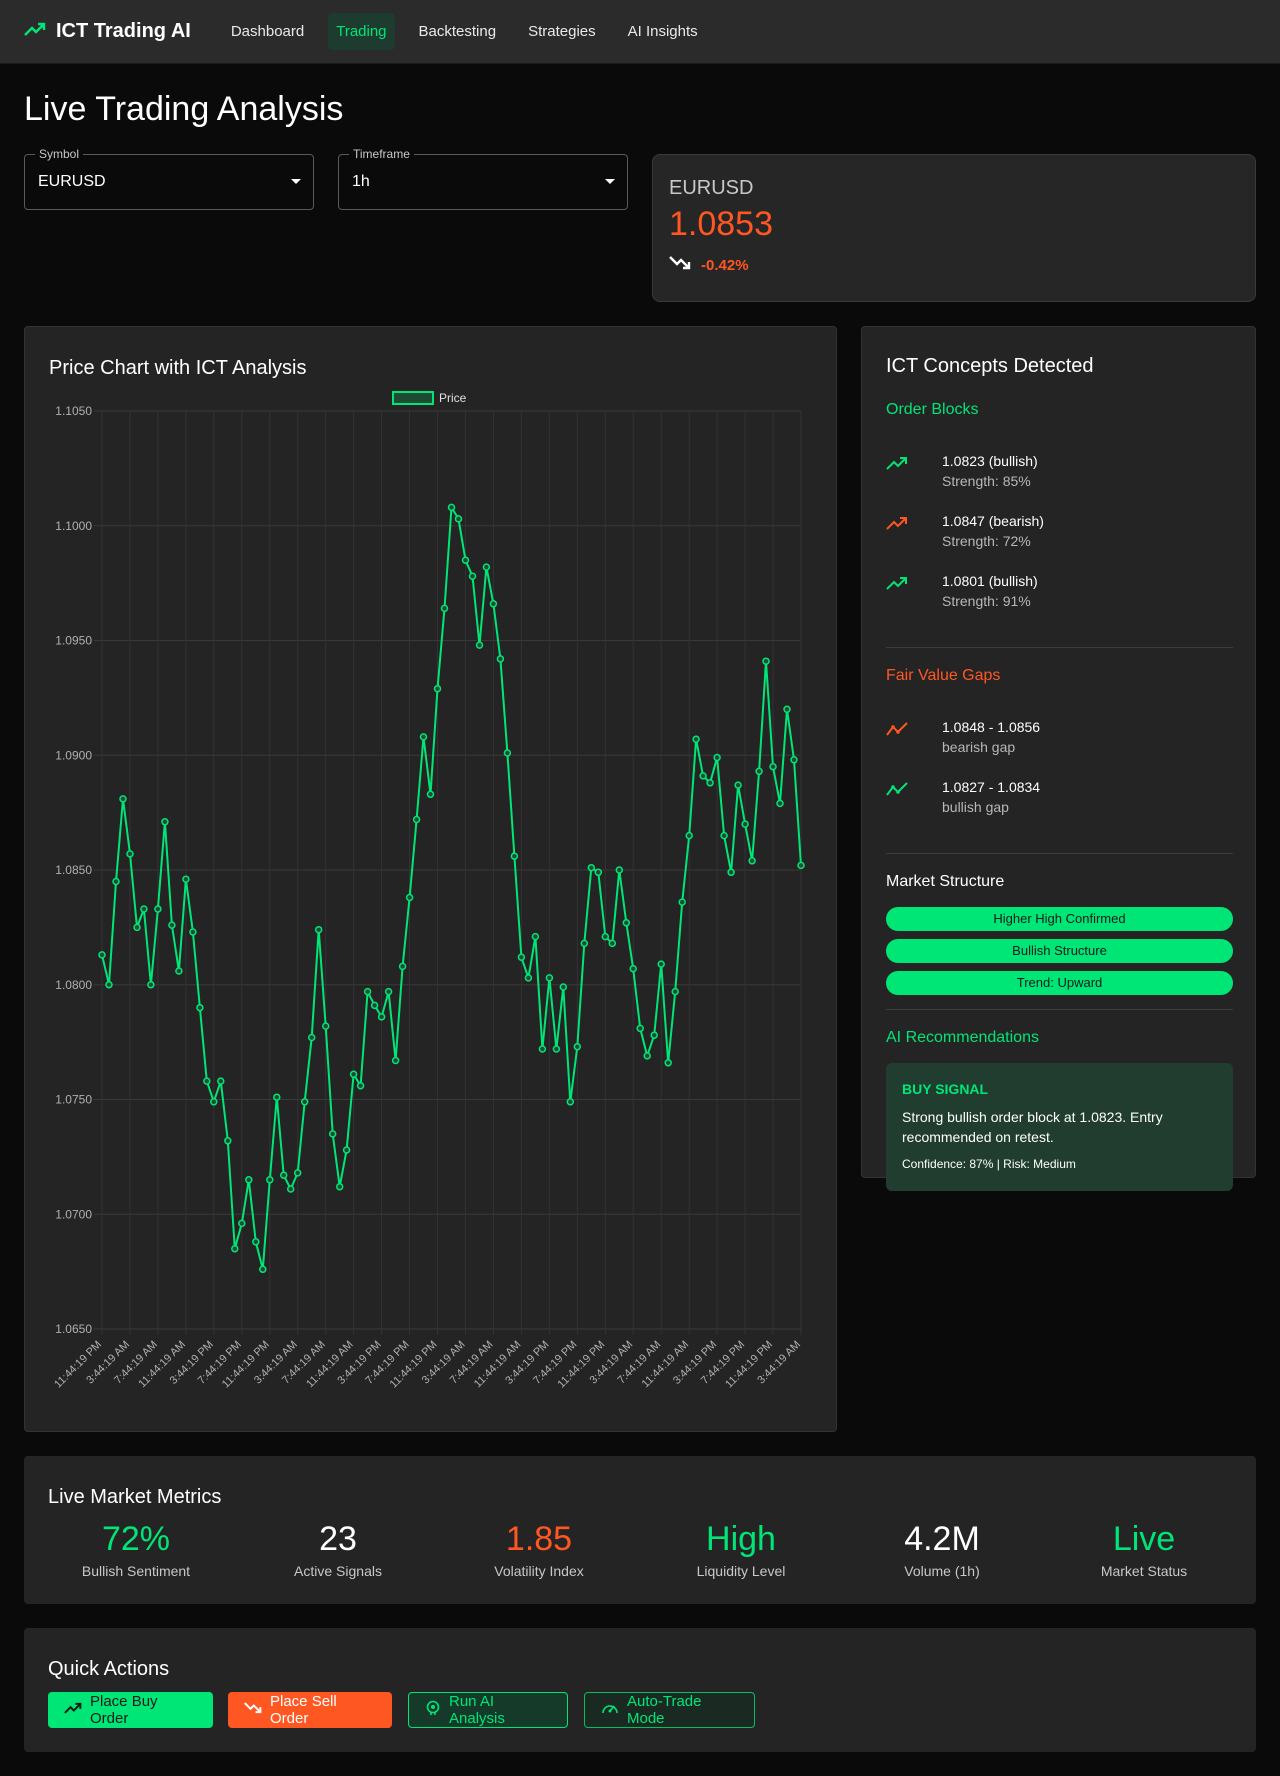  I want to click on order-blocks-heading: Order Blocks, so click(932, 409).